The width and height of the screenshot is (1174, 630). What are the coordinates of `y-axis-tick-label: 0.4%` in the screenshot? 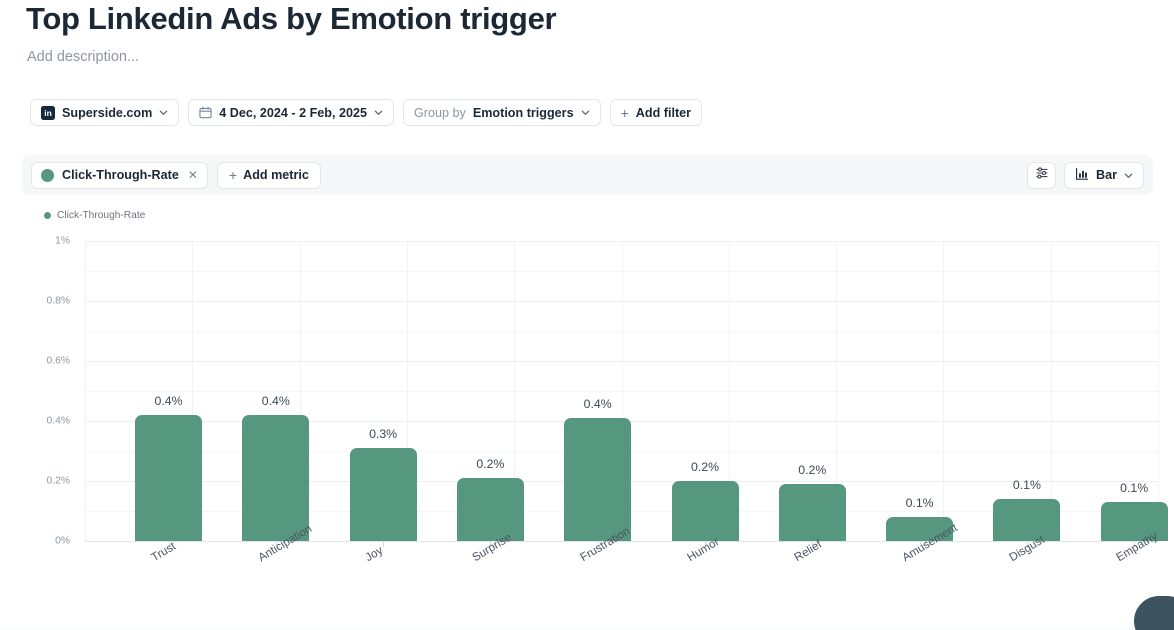 It's located at (58, 421).